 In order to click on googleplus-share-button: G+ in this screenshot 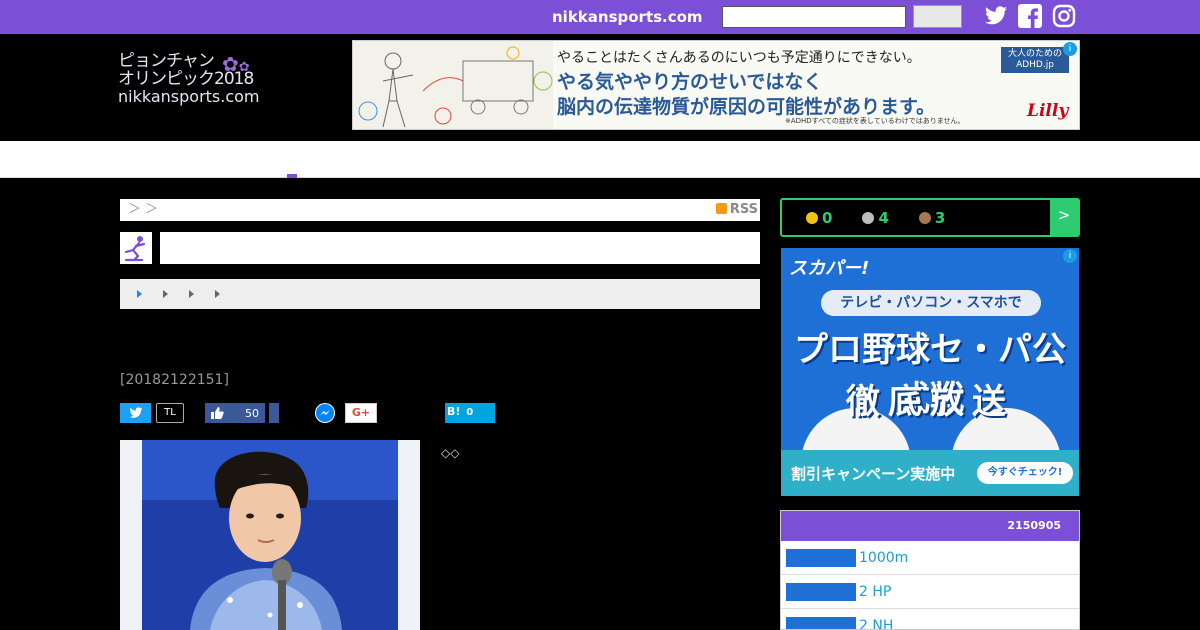, I will do `click(361, 413)`.